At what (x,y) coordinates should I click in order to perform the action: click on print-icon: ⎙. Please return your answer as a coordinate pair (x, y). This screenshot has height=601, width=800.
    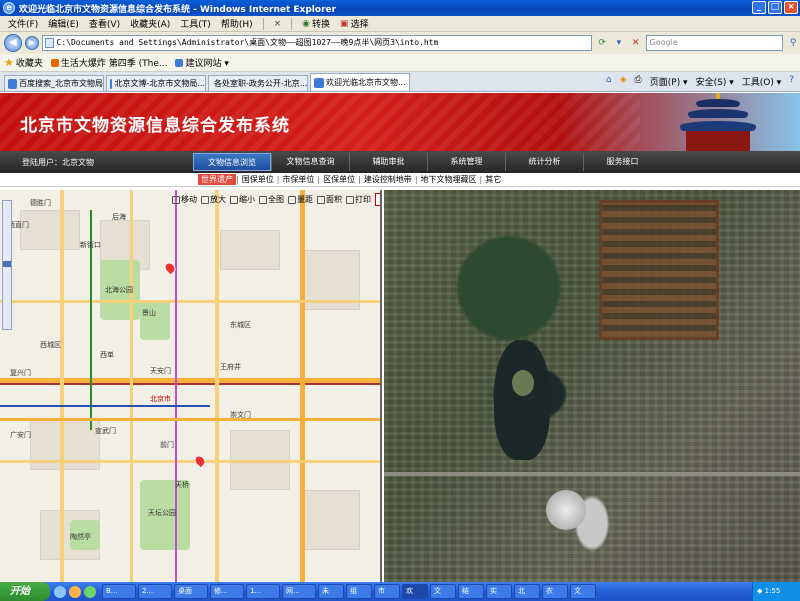
    Looking at the image, I should click on (638, 81).